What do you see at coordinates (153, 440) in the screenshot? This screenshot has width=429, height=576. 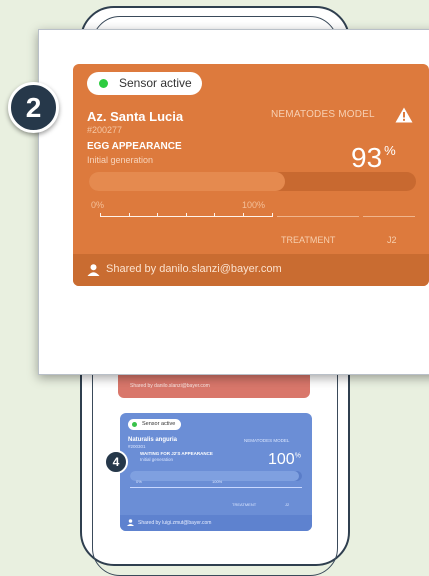 I see `location-name: Naturalis anguria` at bounding box center [153, 440].